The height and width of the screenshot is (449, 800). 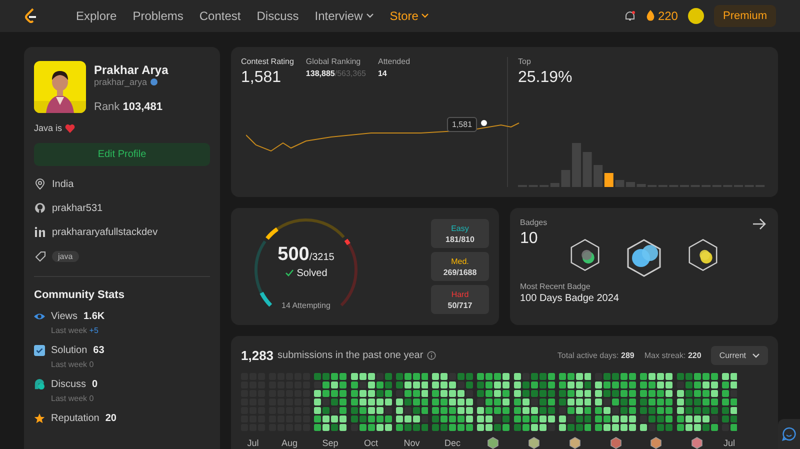 What do you see at coordinates (68, 384) in the screenshot?
I see `stat-label: Discuss` at bounding box center [68, 384].